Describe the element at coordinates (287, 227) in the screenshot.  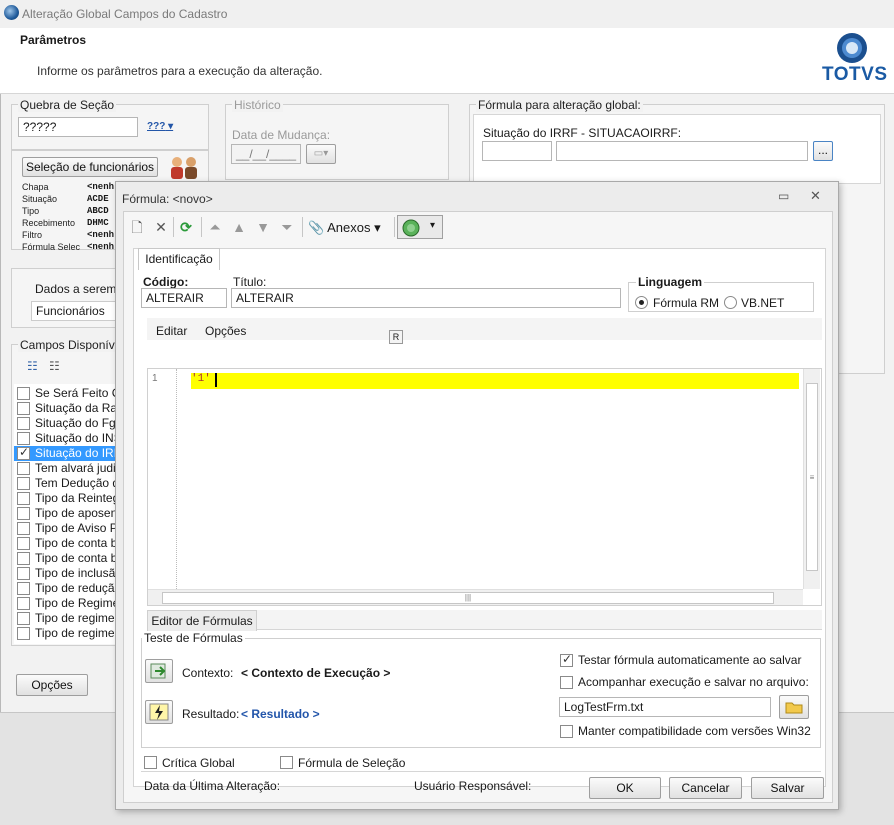
I see `last-icon: ⏷` at that location.